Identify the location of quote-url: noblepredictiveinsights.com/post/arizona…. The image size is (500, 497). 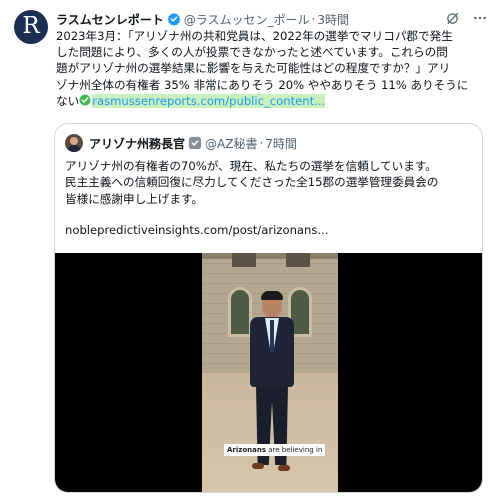
(196, 230).